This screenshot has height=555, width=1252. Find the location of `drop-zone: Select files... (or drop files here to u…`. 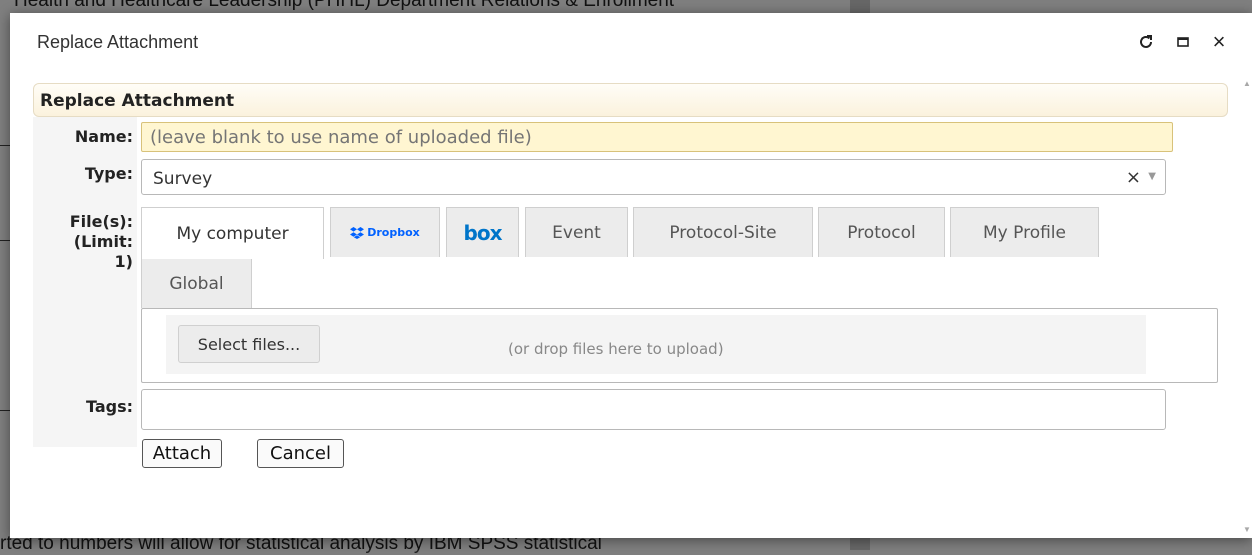

drop-zone: Select files... (or drop files here to u… is located at coordinates (656, 344).